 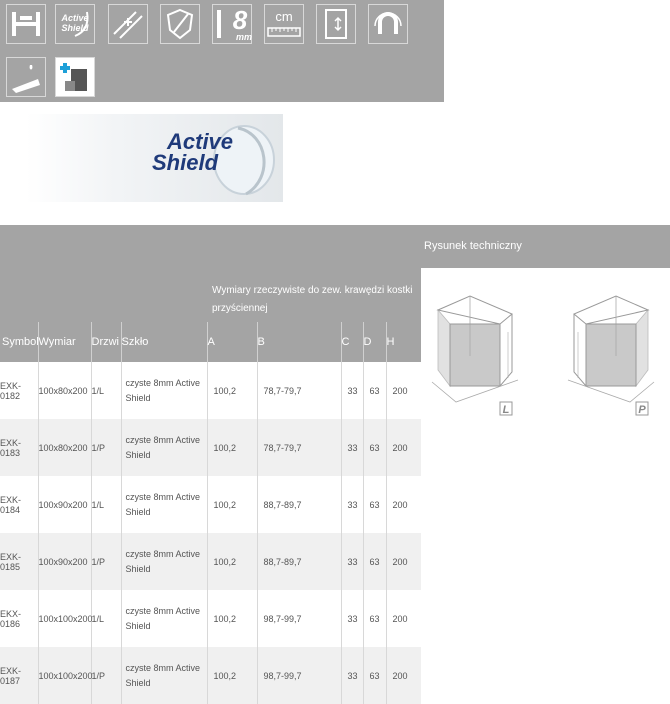 I want to click on feature-icon-bar: Active Shield 8 mm cm, so click(x=222, y=51).